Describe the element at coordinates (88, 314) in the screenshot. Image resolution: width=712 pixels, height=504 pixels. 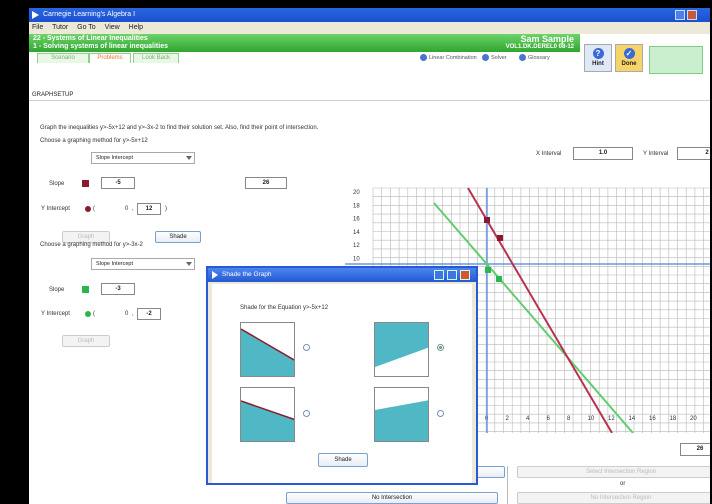
I see `eq2-intercept-marker-icon` at that location.